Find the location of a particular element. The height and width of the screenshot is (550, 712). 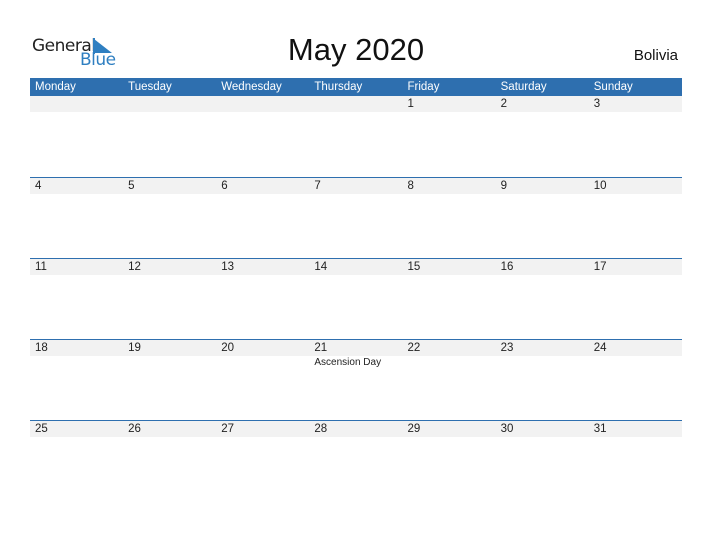

weekday-sunday: Sunday is located at coordinates (613, 87).